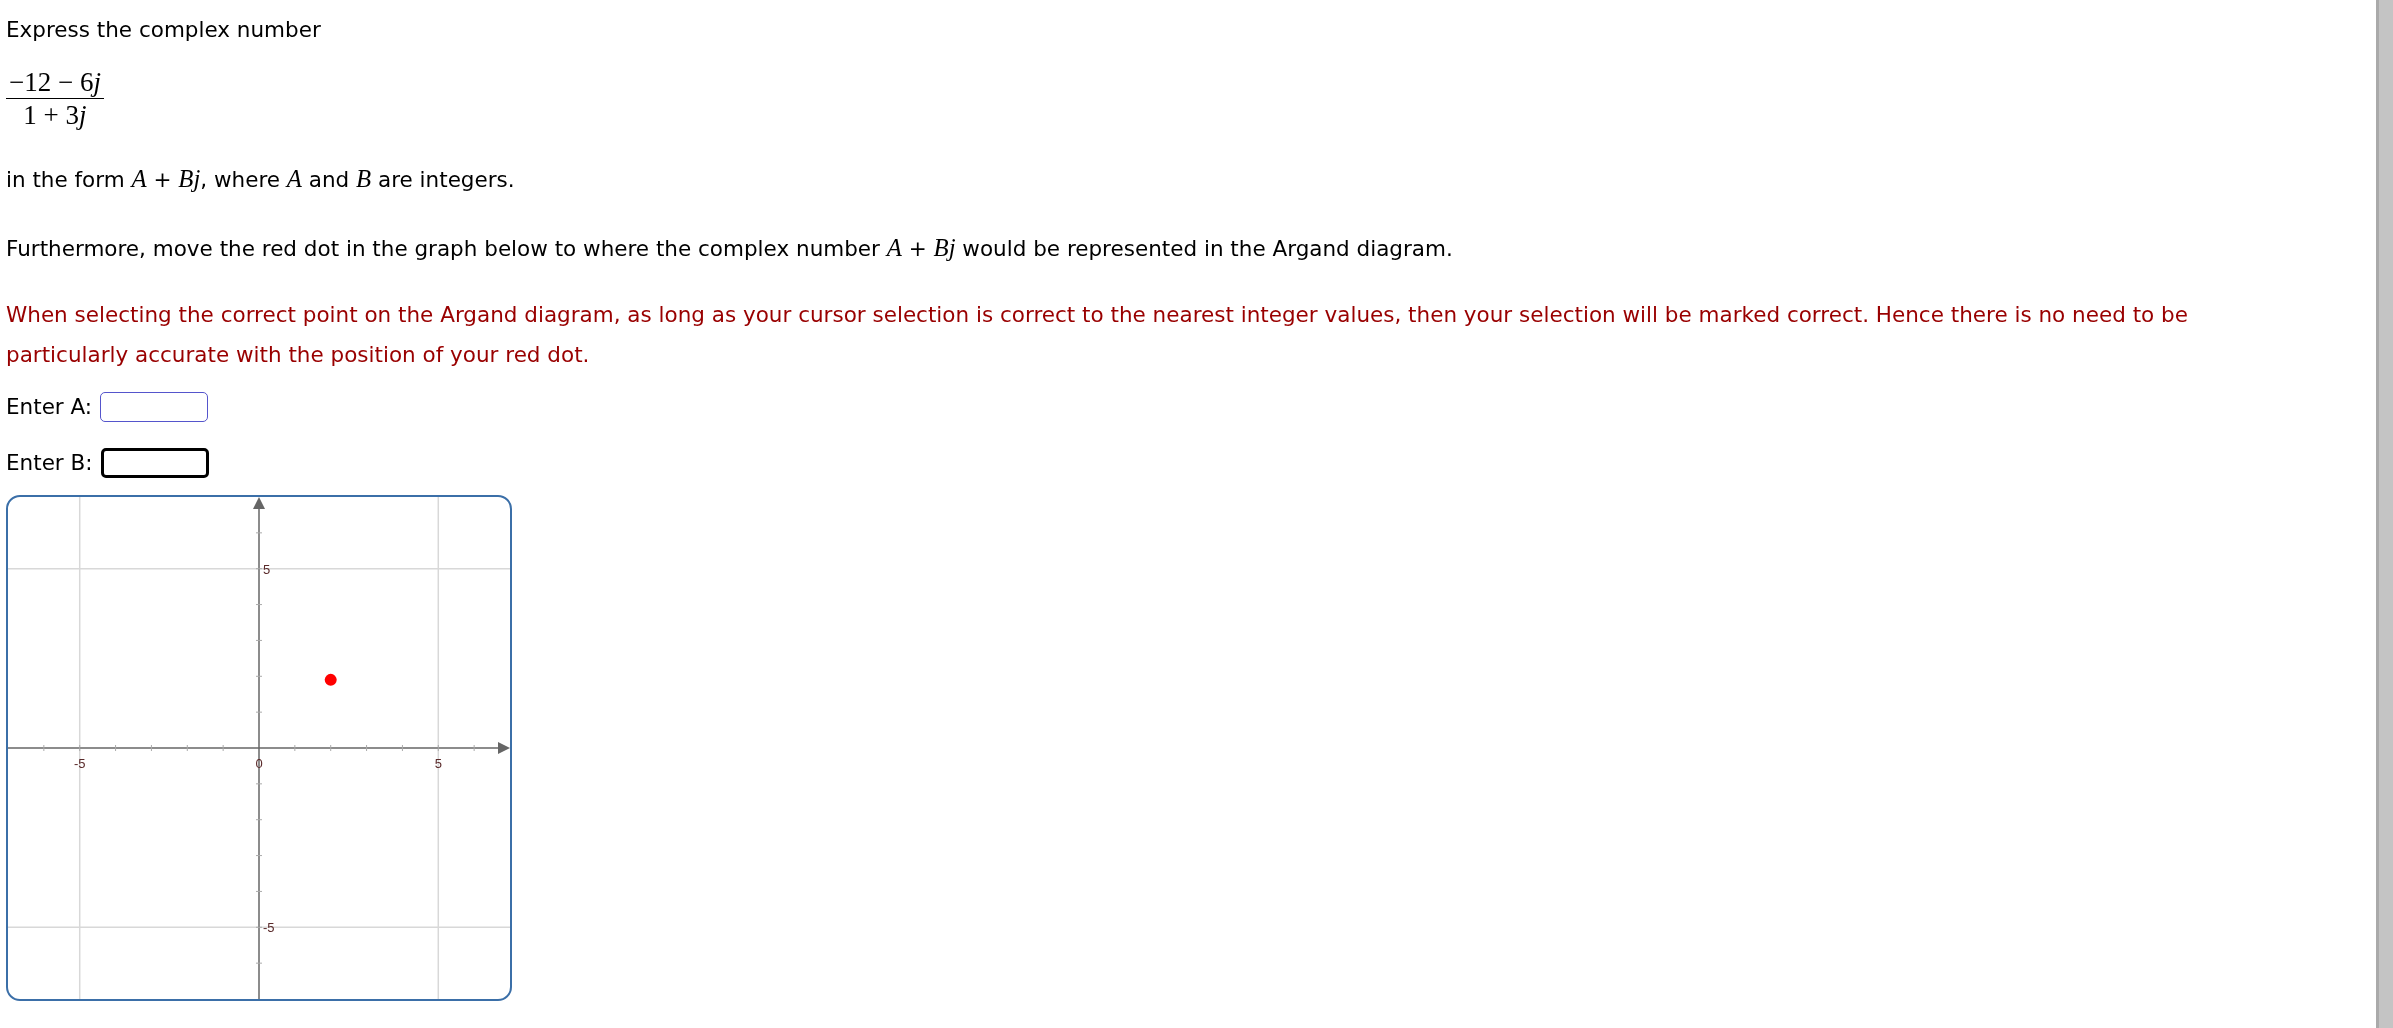 This screenshot has height=1028, width=2393. What do you see at coordinates (2384, 514) in the screenshot?
I see `scrollbar` at bounding box center [2384, 514].